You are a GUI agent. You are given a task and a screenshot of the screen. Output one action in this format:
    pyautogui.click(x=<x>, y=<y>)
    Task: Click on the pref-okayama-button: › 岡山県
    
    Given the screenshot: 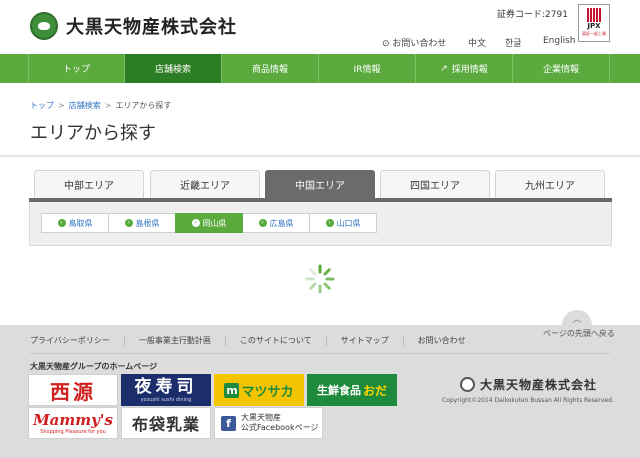 What is the action you would take?
    pyautogui.click(x=209, y=223)
    